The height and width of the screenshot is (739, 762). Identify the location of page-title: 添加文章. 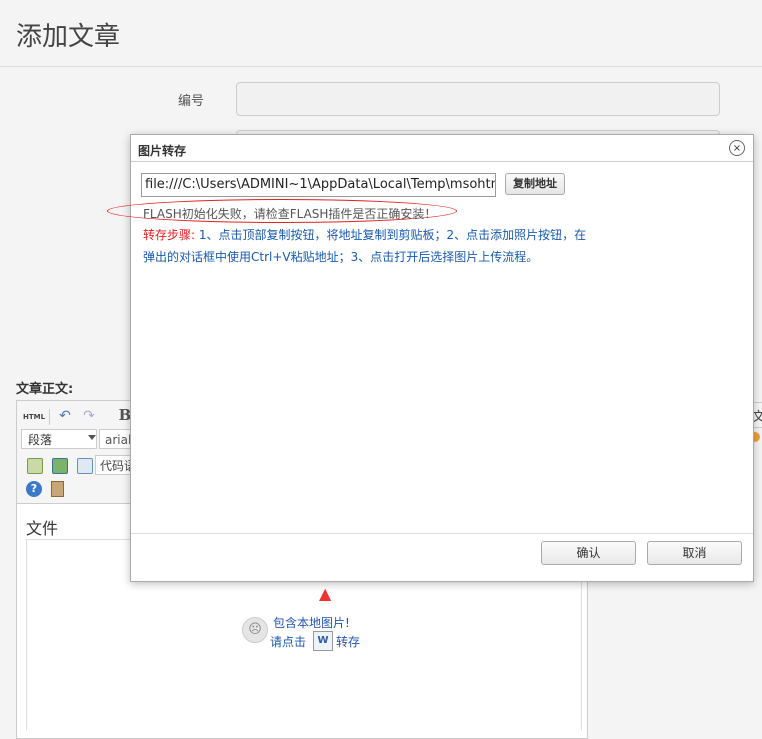
(68, 37).